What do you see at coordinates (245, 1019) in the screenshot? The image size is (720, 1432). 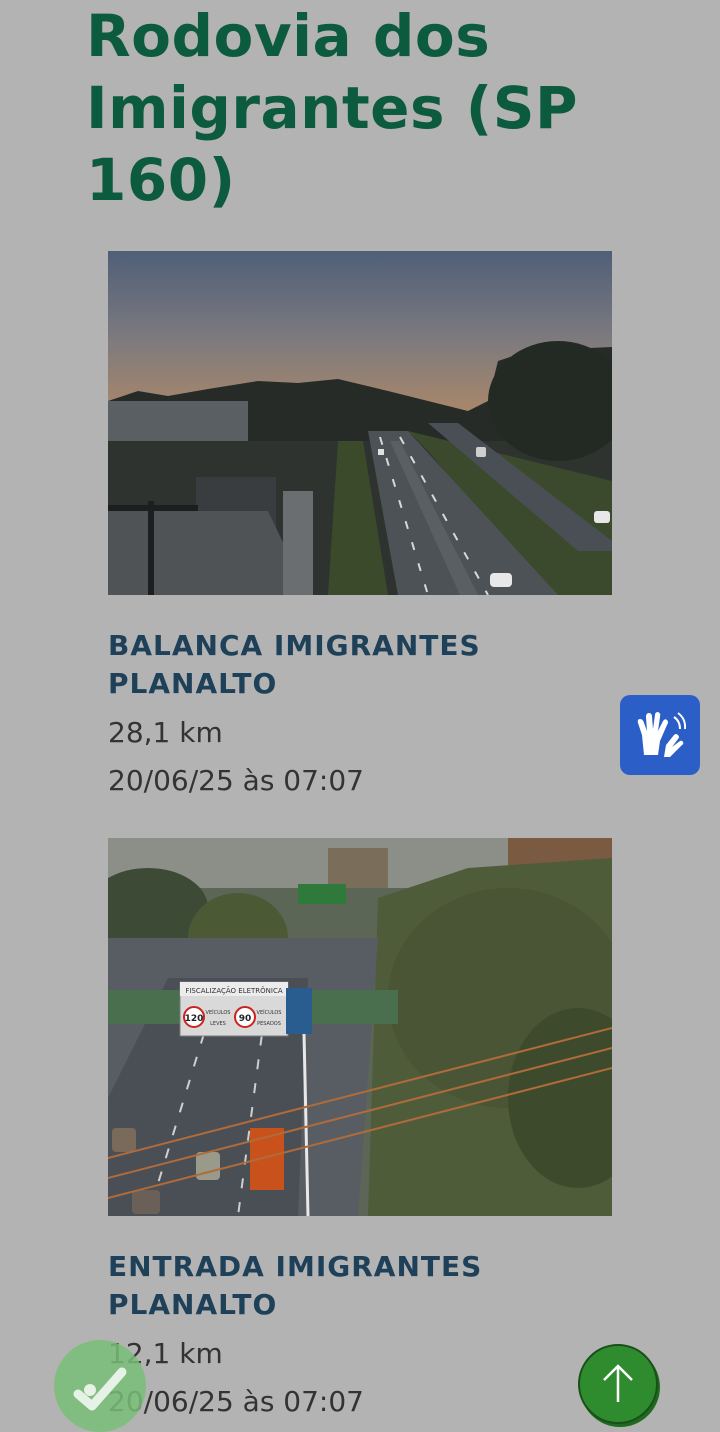 I see `svg-text: 90` at bounding box center [245, 1019].